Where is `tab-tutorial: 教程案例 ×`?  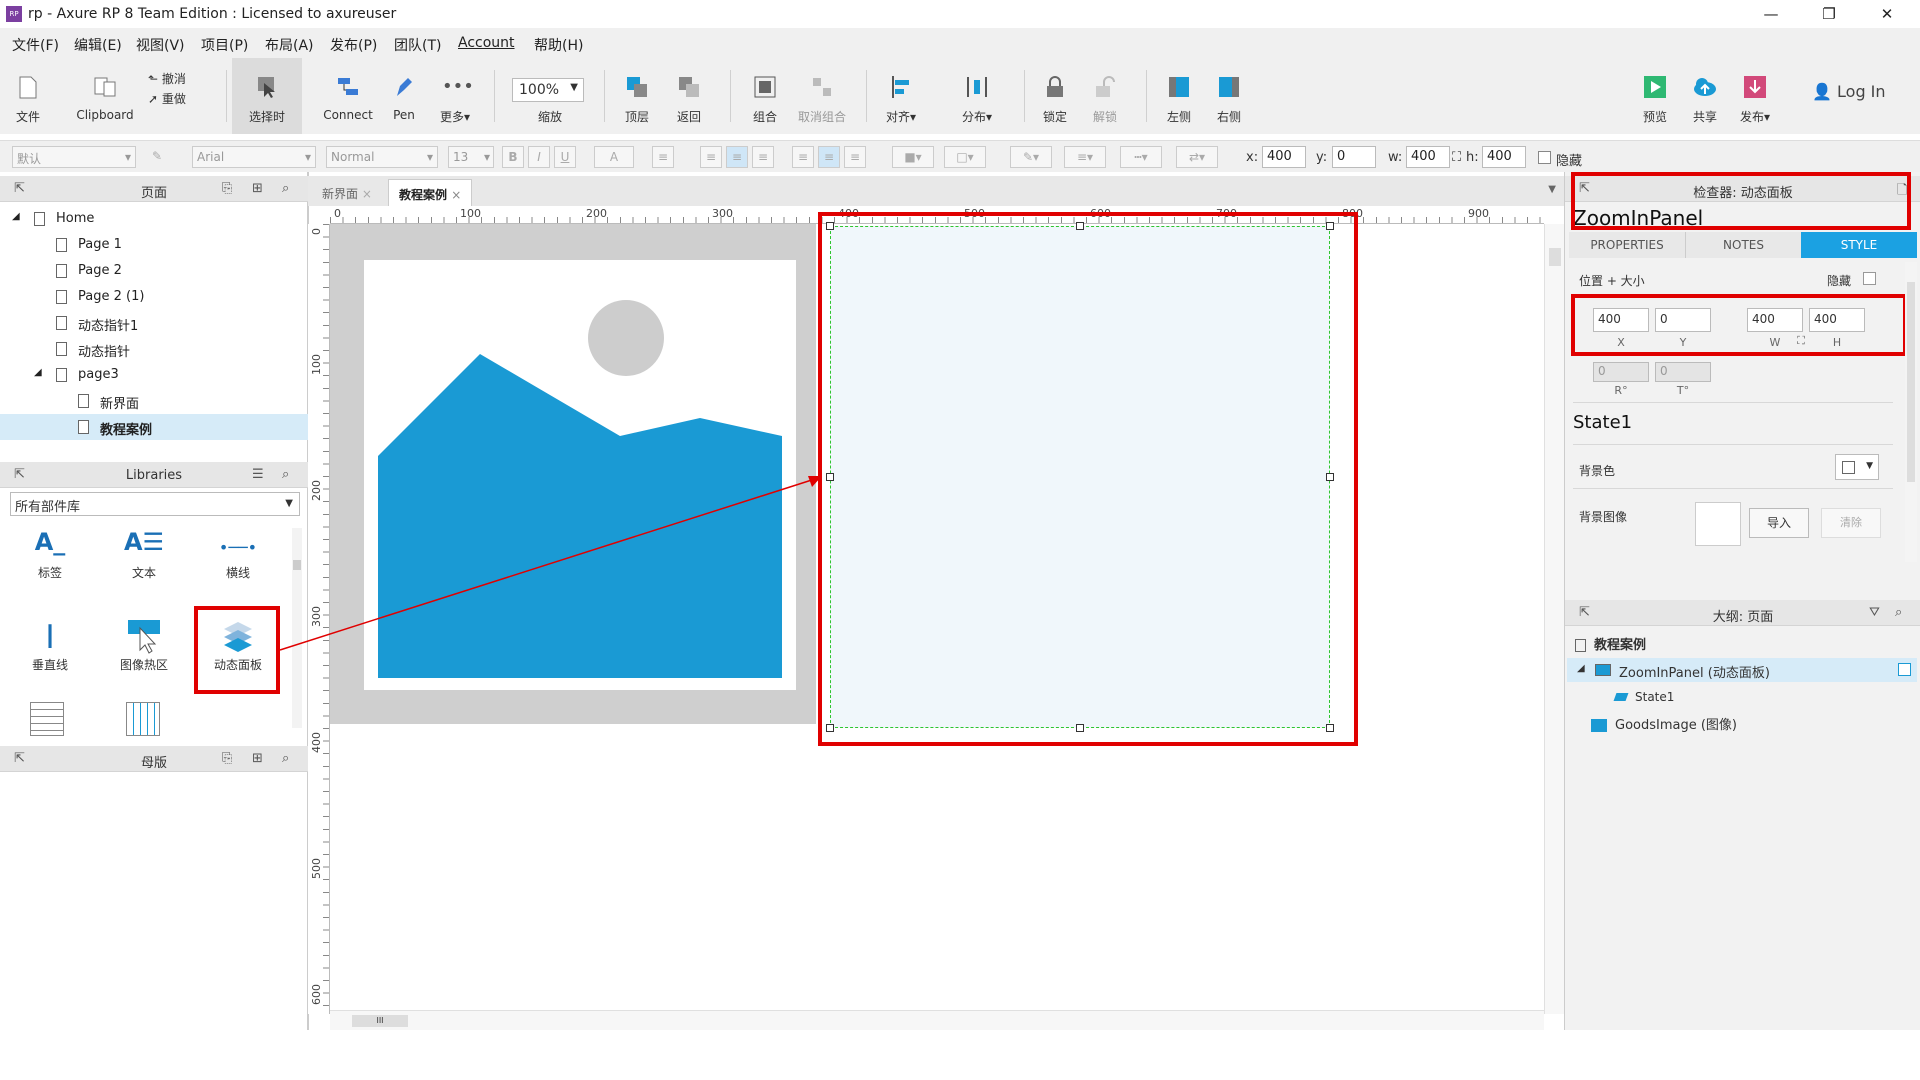 tab-tutorial: 教程案例 × is located at coordinates (430, 192).